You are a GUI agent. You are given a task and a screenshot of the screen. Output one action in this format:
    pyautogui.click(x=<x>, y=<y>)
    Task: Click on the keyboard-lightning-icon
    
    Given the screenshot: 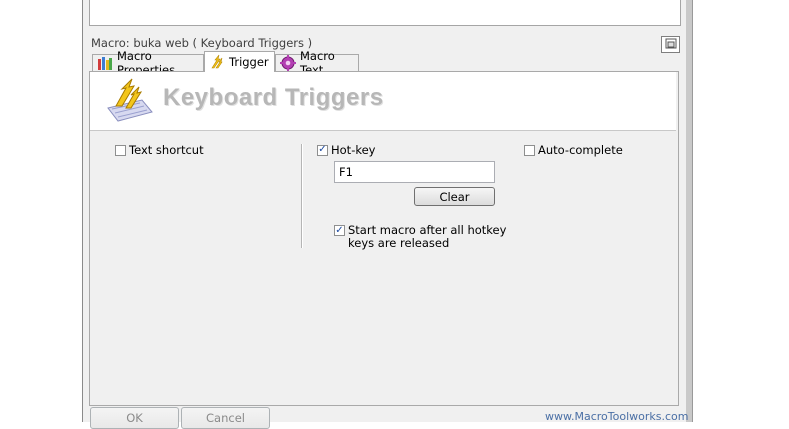 What is the action you would take?
    pyautogui.click(x=128, y=101)
    